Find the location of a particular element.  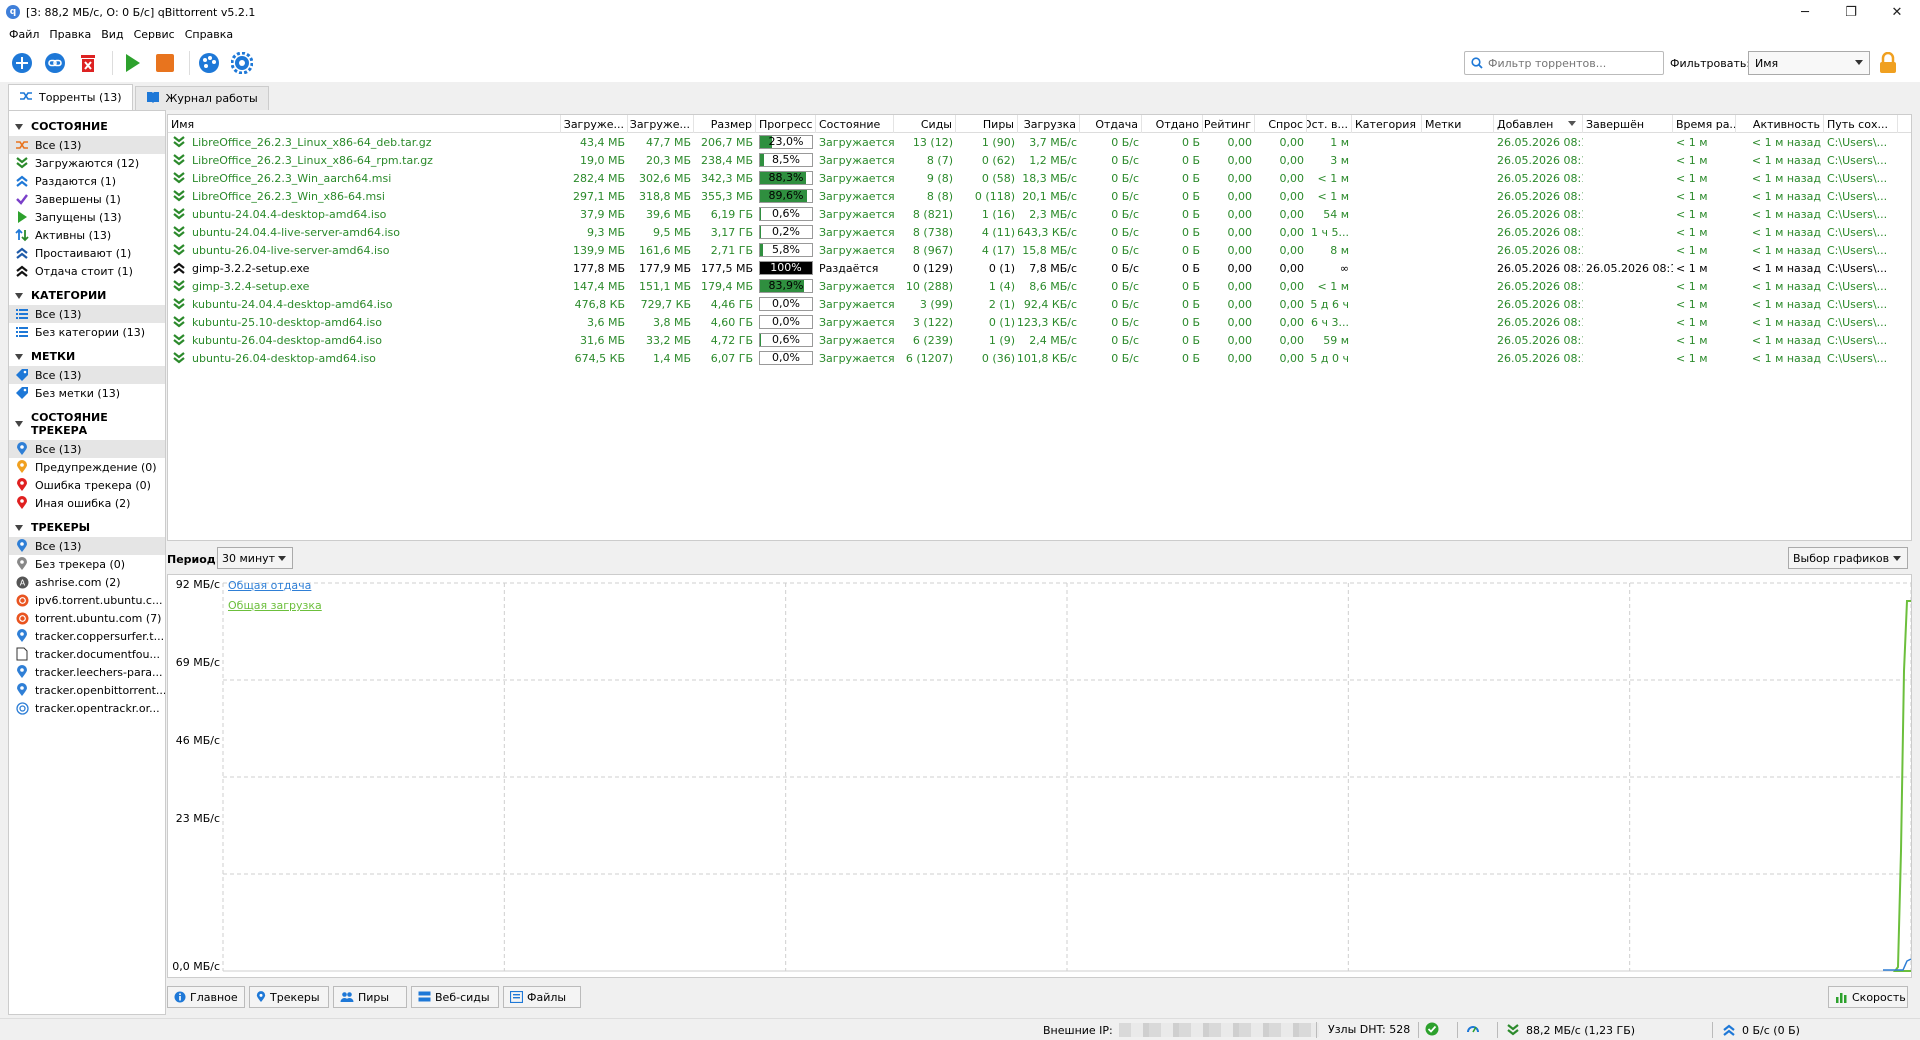

options-button is located at coordinates (242, 63).